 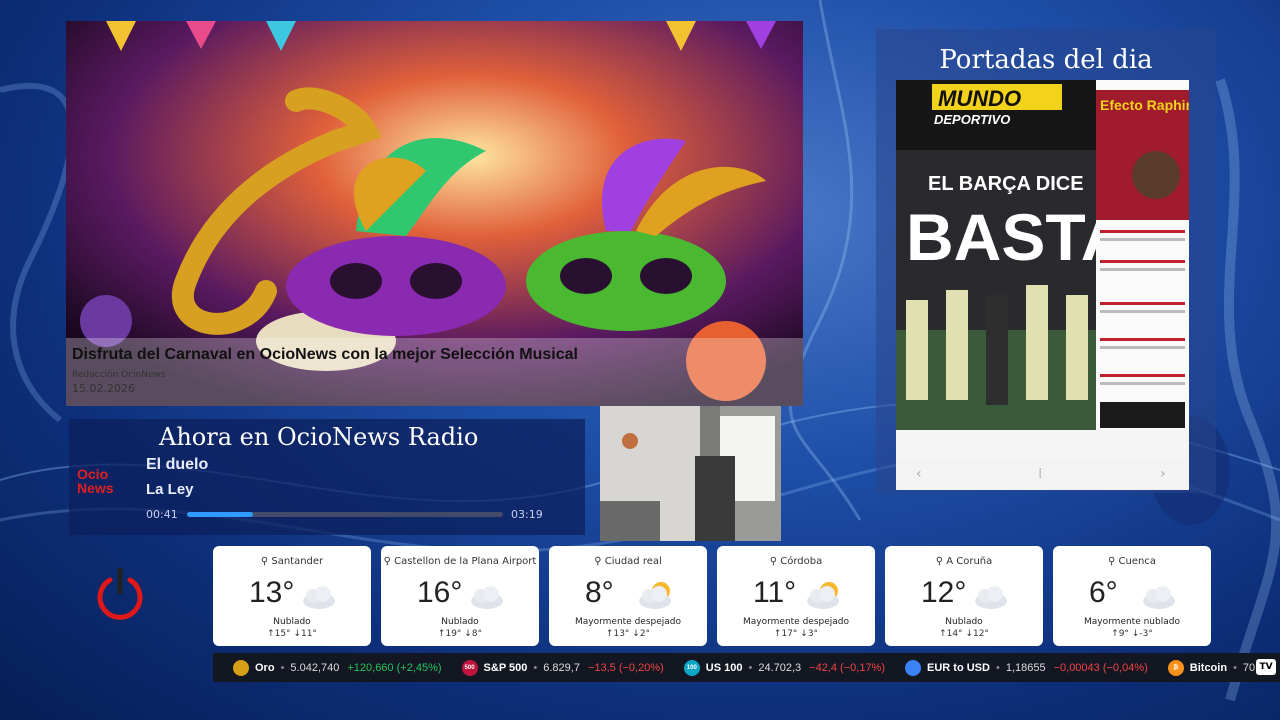 What do you see at coordinates (801, 561) in the screenshot?
I see `weather-city-name: Córdoba` at bounding box center [801, 561].